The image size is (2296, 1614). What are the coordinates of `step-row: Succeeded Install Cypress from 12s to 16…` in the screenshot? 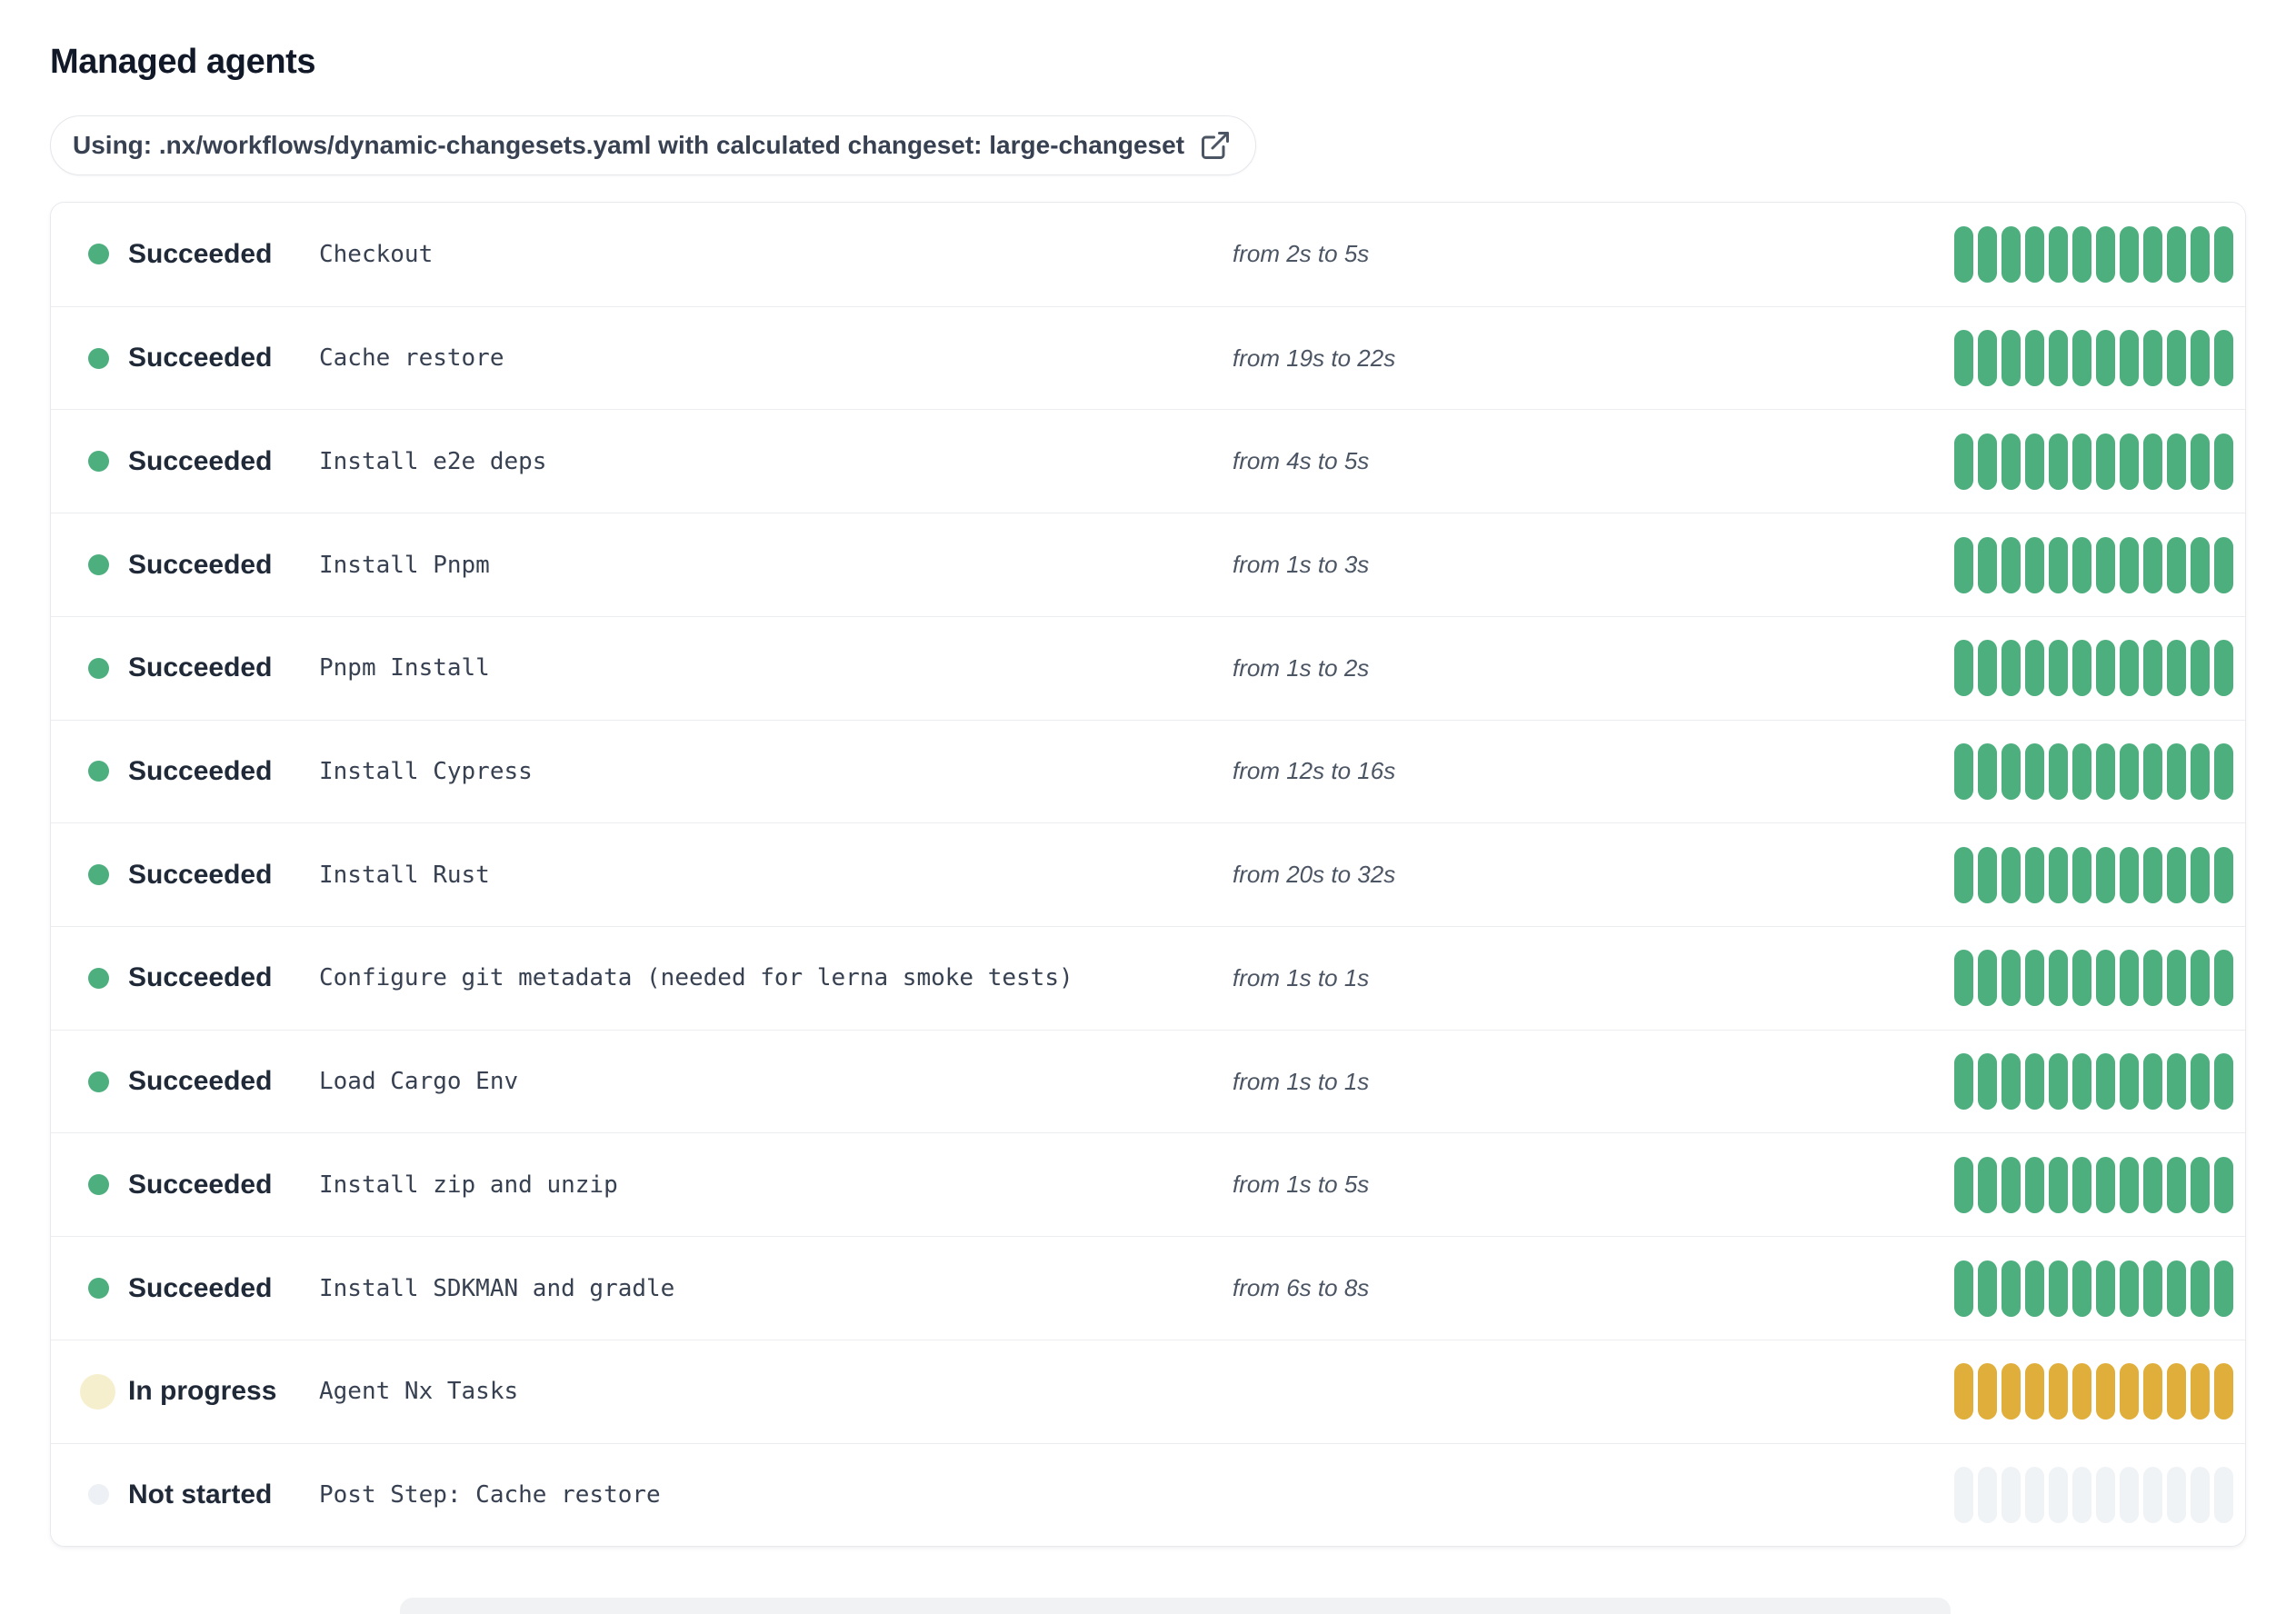 It's located at (1148, 771).